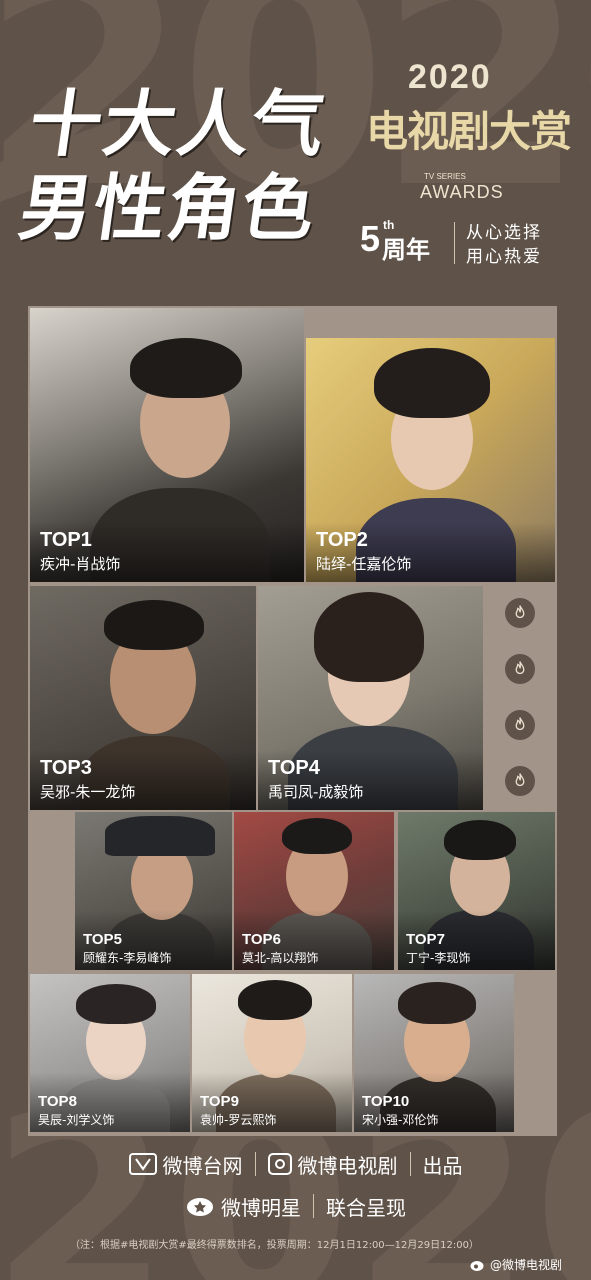 Image resolution: width=591 pixels, height=1280 pixels. Describe the element at coordinates (153, 891) in the screenshot. I see `ranking-card-5: TOP5 顾耀东-李易峰饰` at that location.